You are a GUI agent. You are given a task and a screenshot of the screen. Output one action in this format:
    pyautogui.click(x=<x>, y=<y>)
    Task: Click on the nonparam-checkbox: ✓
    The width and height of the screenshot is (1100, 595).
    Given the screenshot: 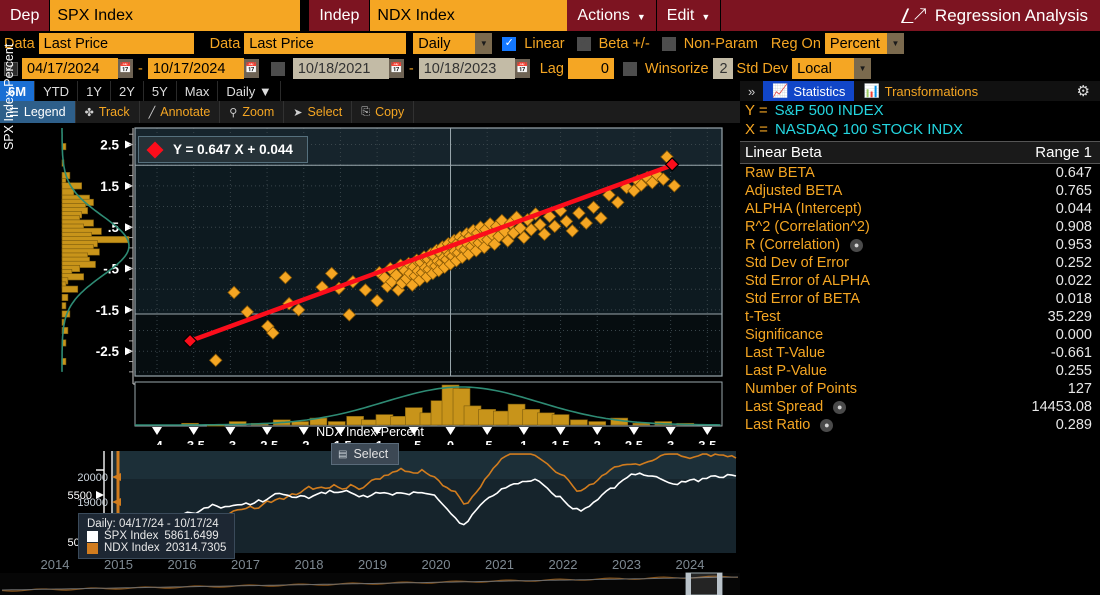 What is the action you would take?
    pyautogui.click(x=668, y=43)
    